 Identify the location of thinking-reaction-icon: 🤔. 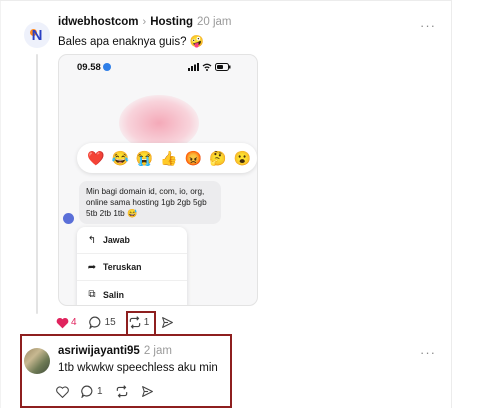
(218, 157).